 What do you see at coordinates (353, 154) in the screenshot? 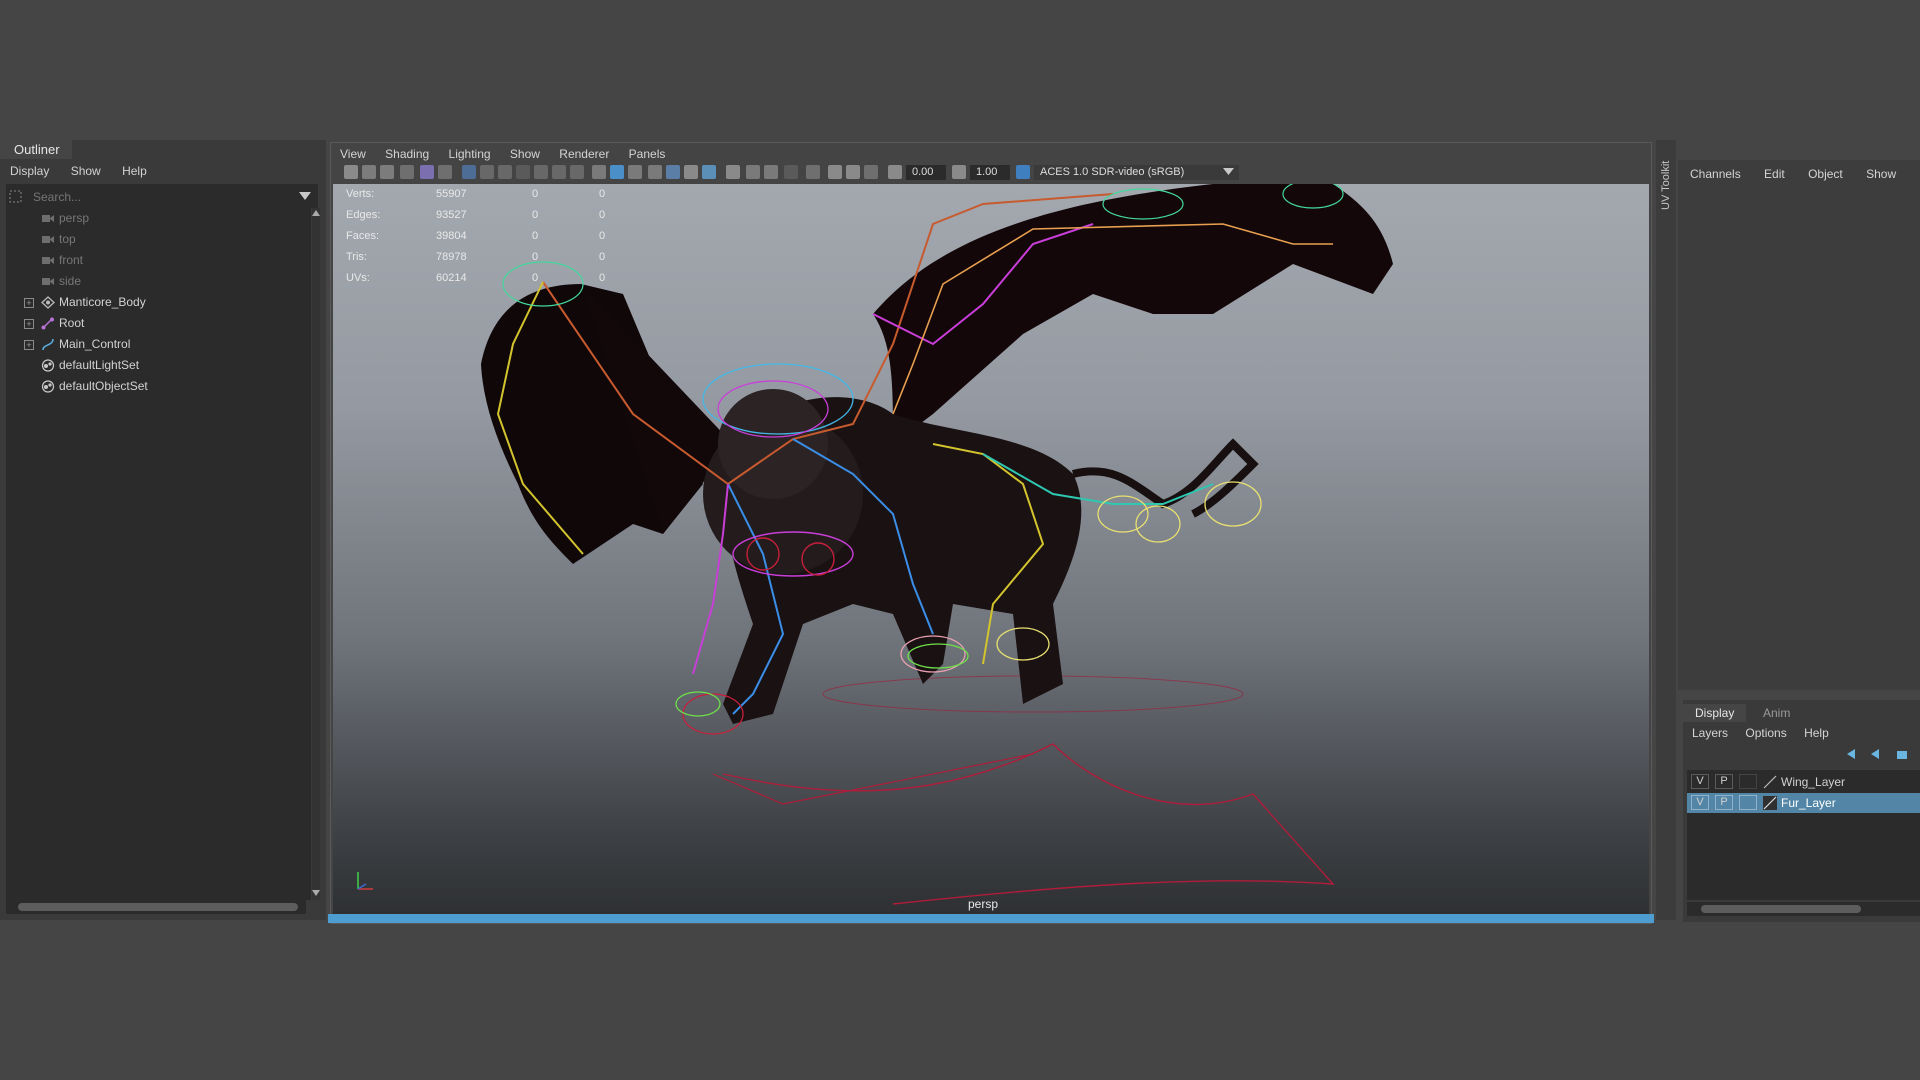
I see `viewport-menu-view: View` at bounding box center [353, 154].